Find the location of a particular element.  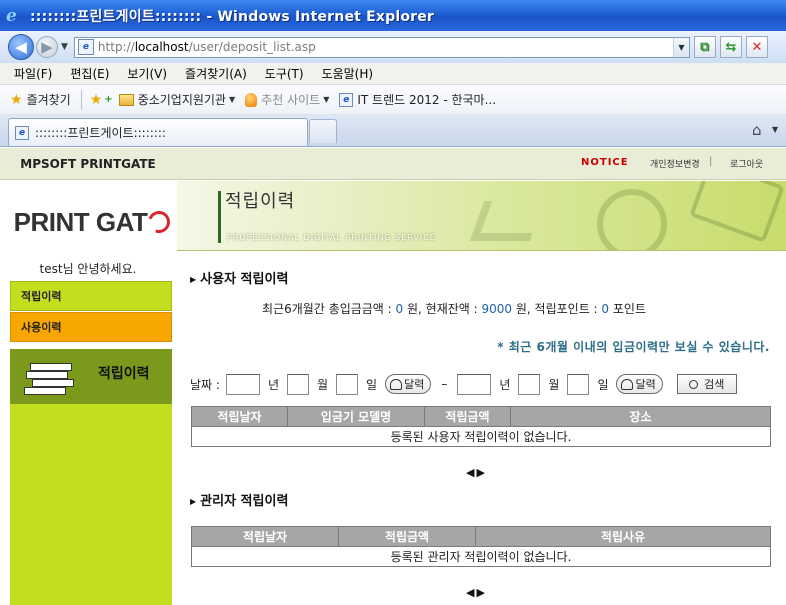

new-tab-button is located at coordinates (323, 131).